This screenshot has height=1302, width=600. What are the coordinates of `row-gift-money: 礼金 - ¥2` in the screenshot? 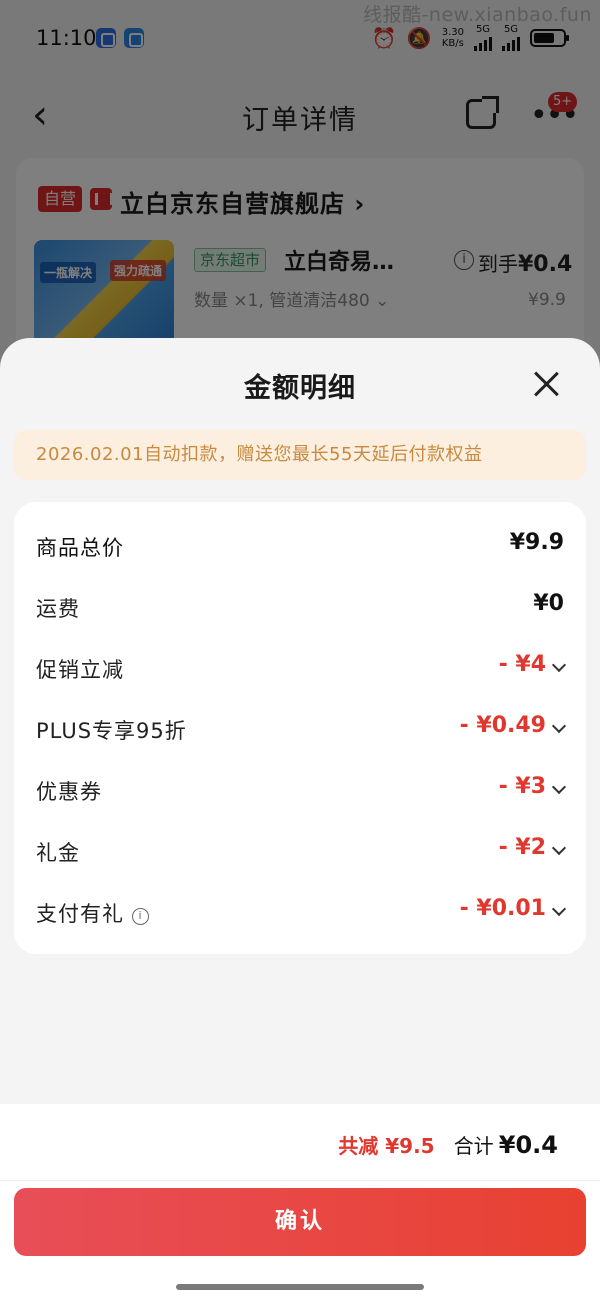 It's located at (301, 851).